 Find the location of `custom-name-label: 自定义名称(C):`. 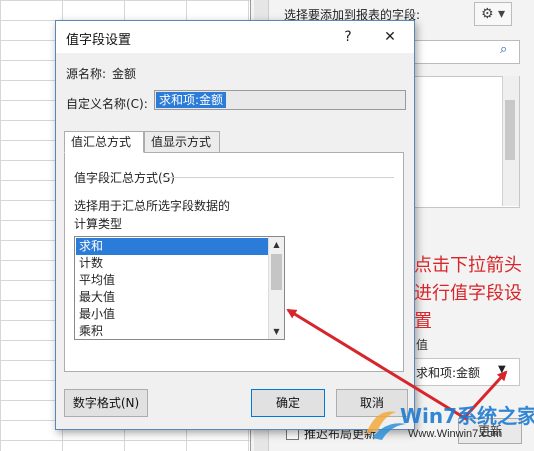

custom-name-label: 自定义名称(C): is located at coordinates (107, 104).